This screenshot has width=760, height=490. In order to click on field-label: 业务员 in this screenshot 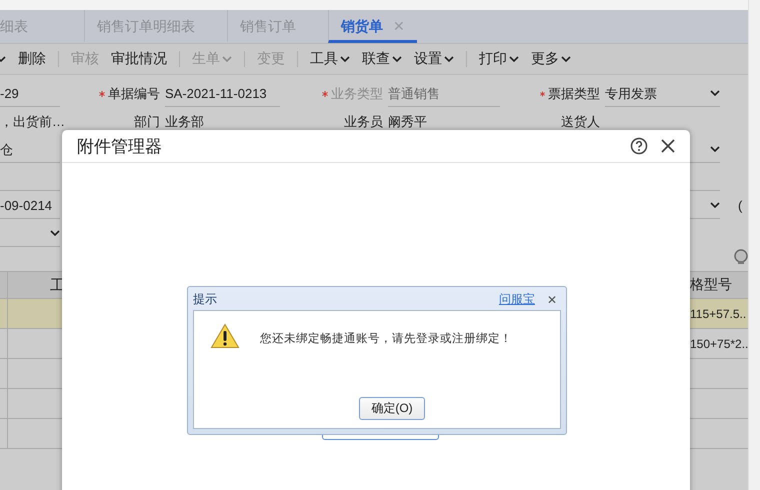, I will do `click(363, 122)`.